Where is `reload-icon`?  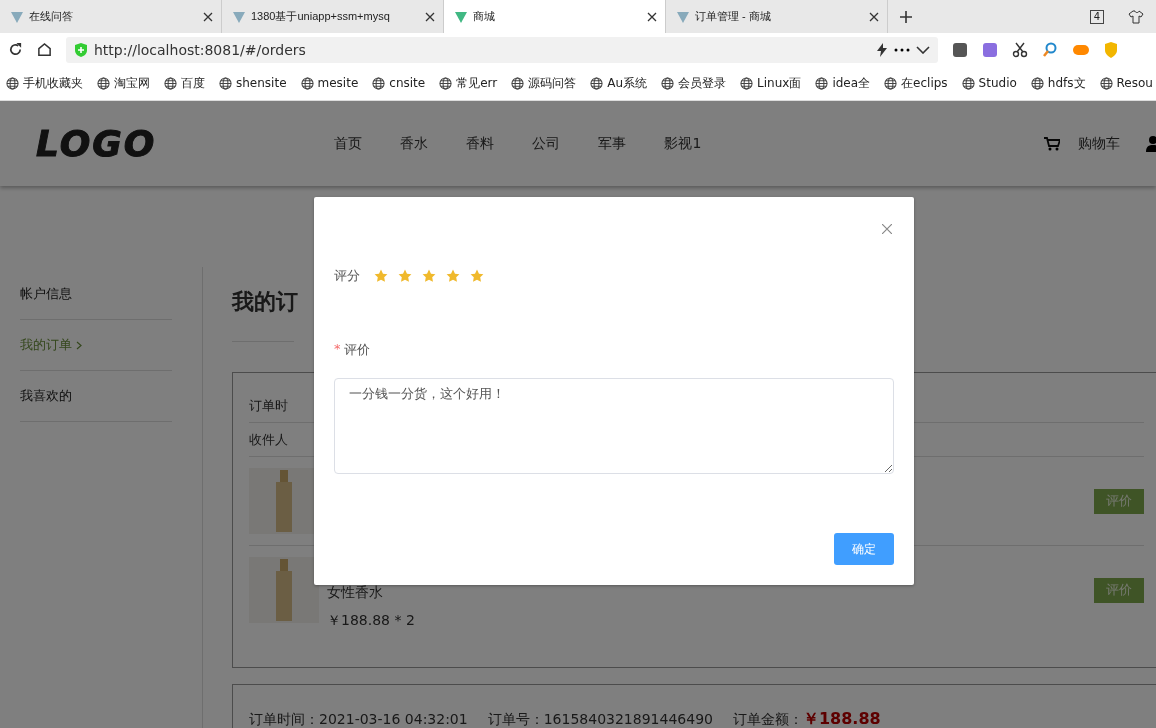
reload-icon is located at coordinates (15, 49).